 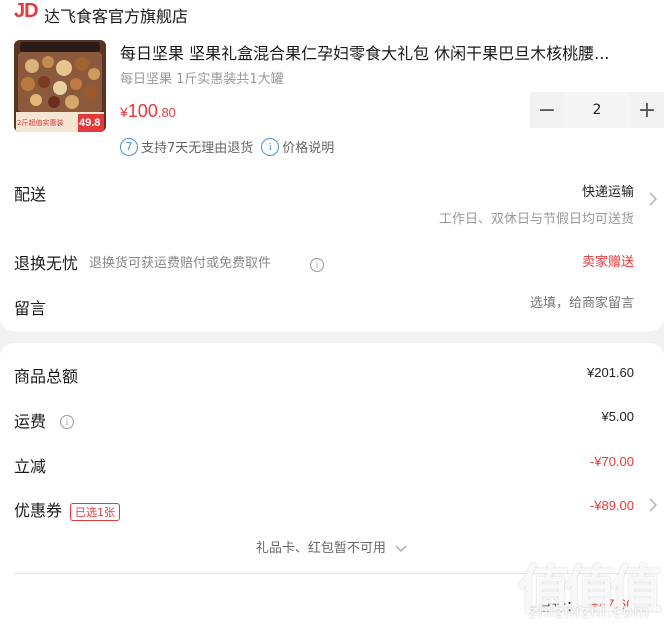 What do you see at coordinates (30, 308) in the screenshot?
I see `message-label: 留言` at bounding box center [30, 308].